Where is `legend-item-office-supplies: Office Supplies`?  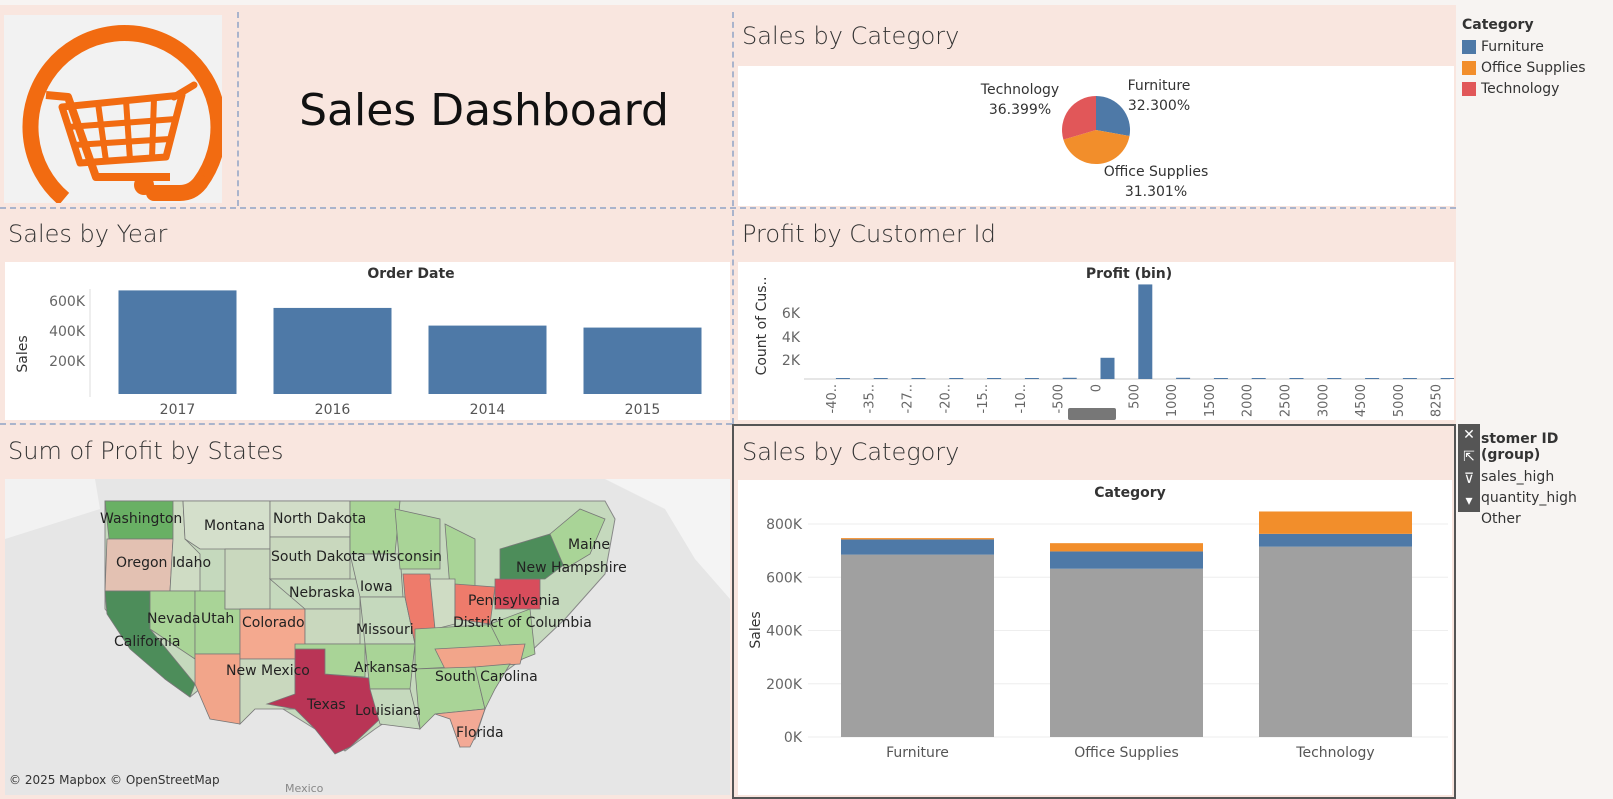 legend-item-office-supplies: Office Supplies is located at coordinates (1524, 67).